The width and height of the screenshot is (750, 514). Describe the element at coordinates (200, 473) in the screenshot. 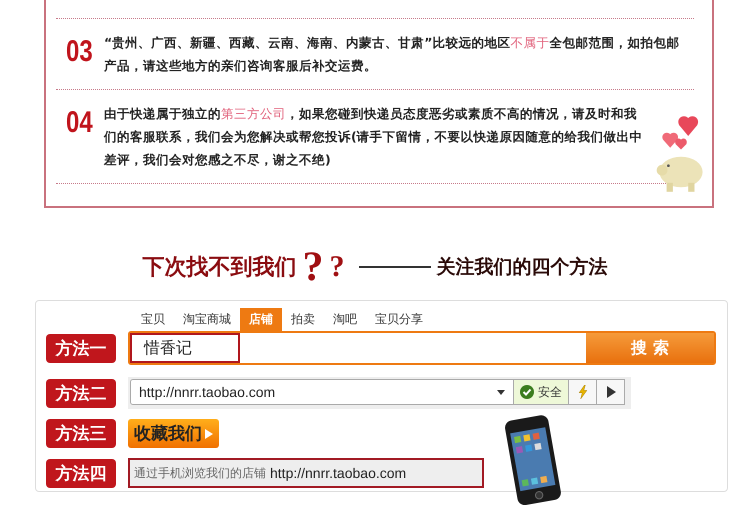

I see `mobile-hint: 通过手机浏览我们的店铺` at that location.